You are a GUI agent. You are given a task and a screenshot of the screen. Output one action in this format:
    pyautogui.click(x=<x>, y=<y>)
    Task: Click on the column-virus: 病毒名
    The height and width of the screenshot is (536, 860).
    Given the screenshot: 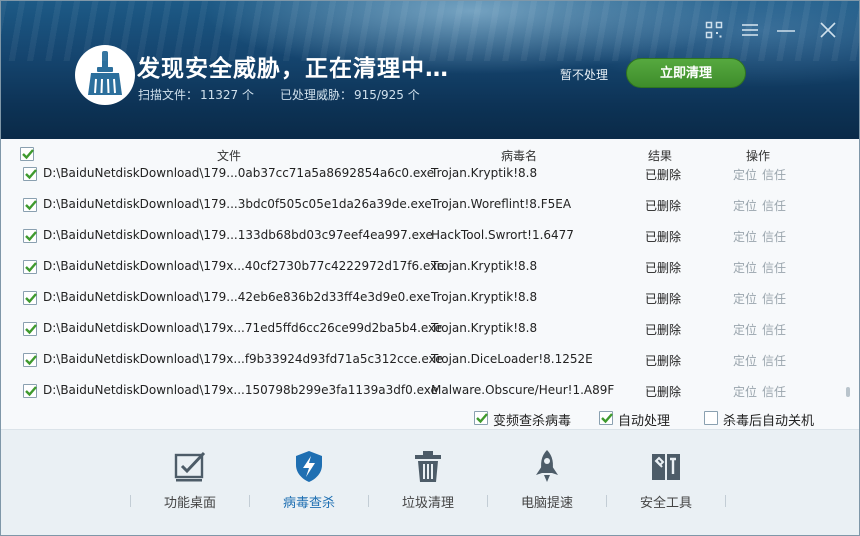 What is the action you would take?
    pyautogui.click(x=519, y=156)
    